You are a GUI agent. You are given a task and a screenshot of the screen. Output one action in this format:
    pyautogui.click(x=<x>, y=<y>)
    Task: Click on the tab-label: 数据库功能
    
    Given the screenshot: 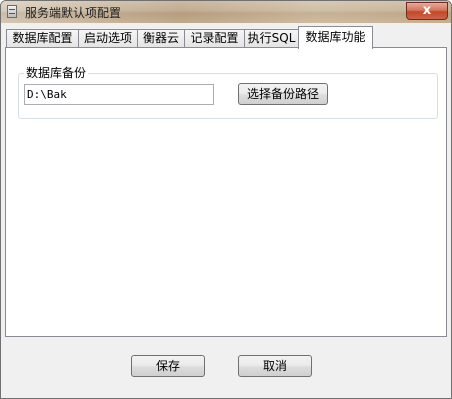 What is the action you would take?
    pyautogui.click(x=335, y=37)
    